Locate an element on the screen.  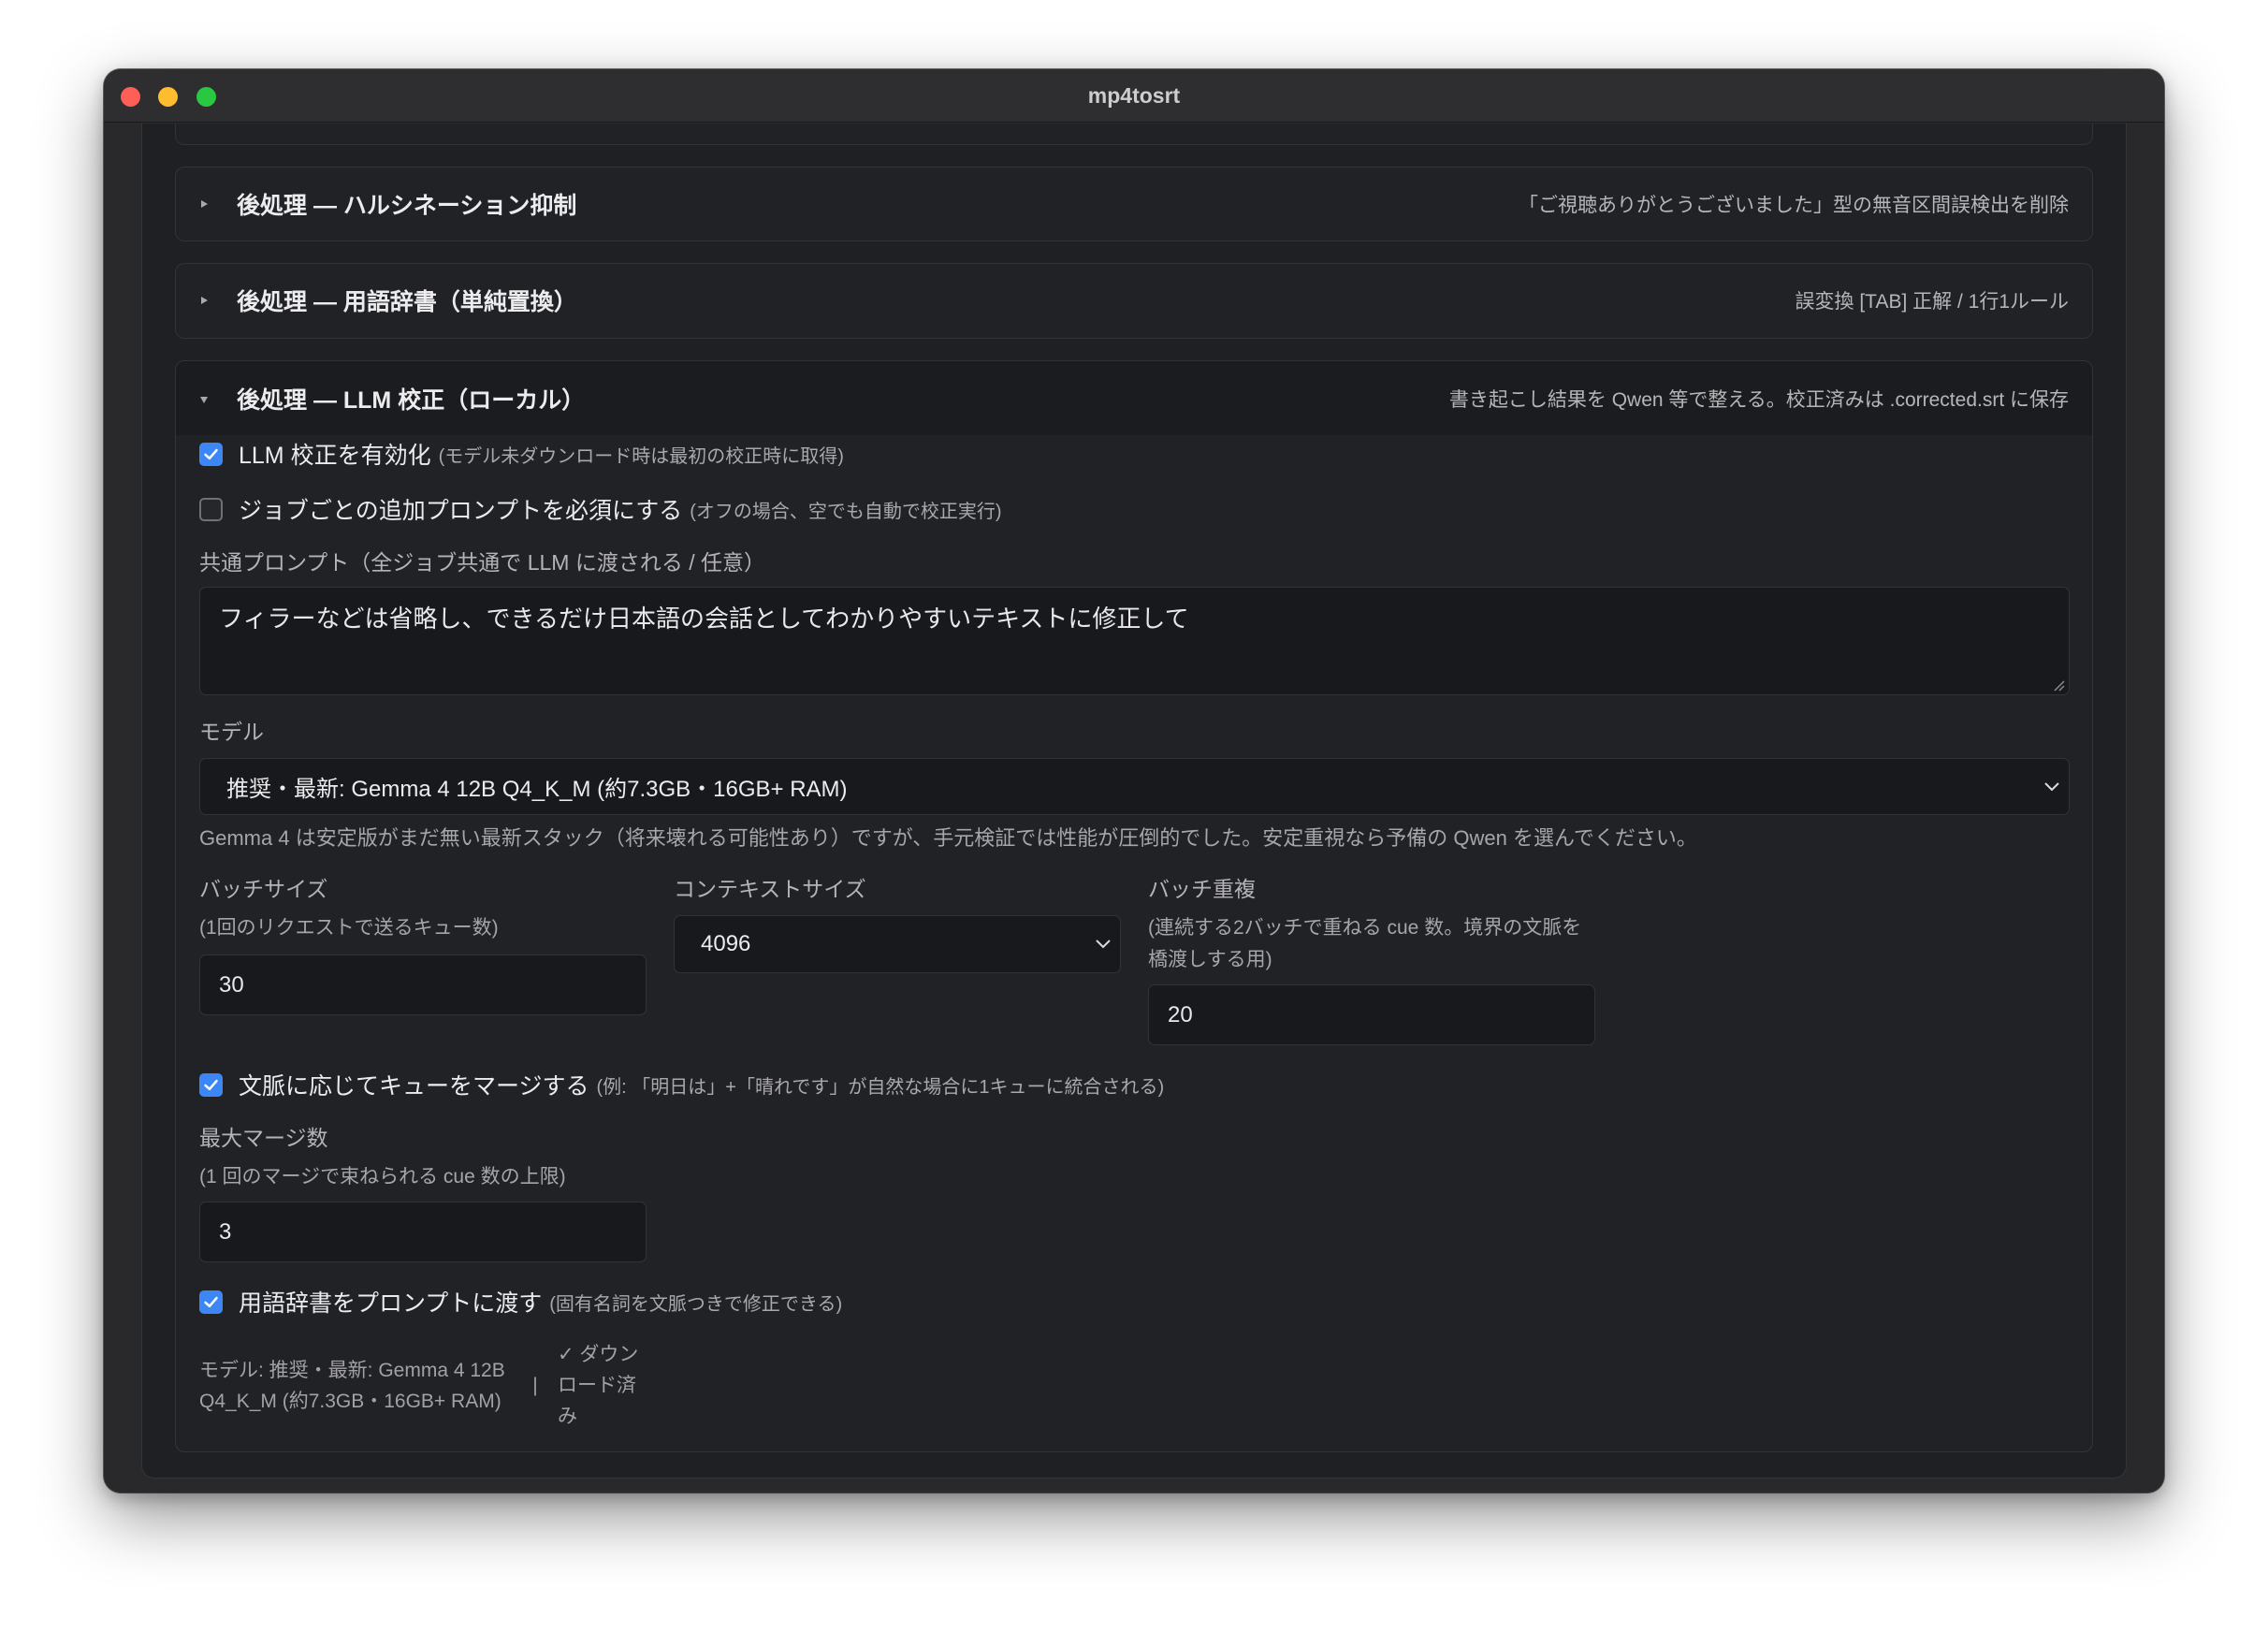
max-merge-input is located at coordinates (423, 1232).